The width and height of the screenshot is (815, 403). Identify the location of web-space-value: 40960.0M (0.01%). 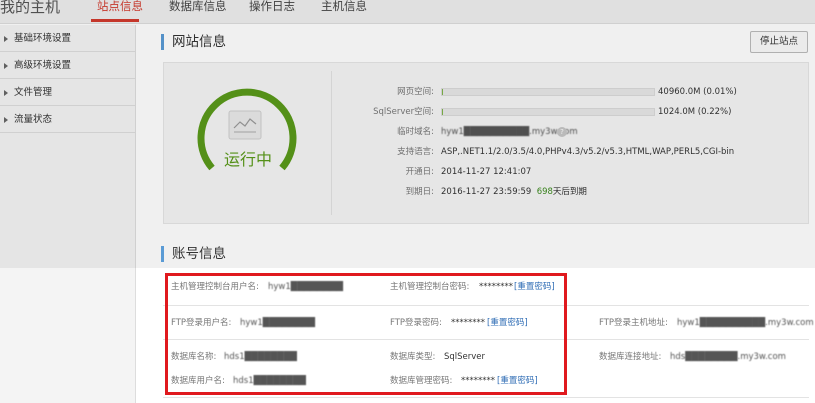
(697, 92).